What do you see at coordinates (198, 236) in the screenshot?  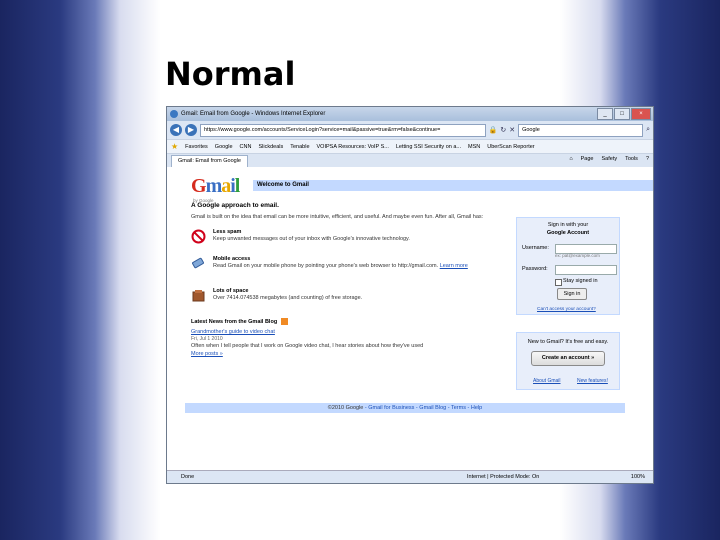 I see `no-spam-icon` at bounding box center [198, 236].